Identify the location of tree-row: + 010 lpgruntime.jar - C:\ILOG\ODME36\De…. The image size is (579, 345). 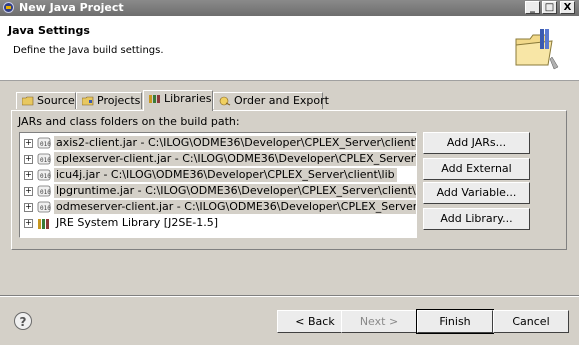
(218, 191).